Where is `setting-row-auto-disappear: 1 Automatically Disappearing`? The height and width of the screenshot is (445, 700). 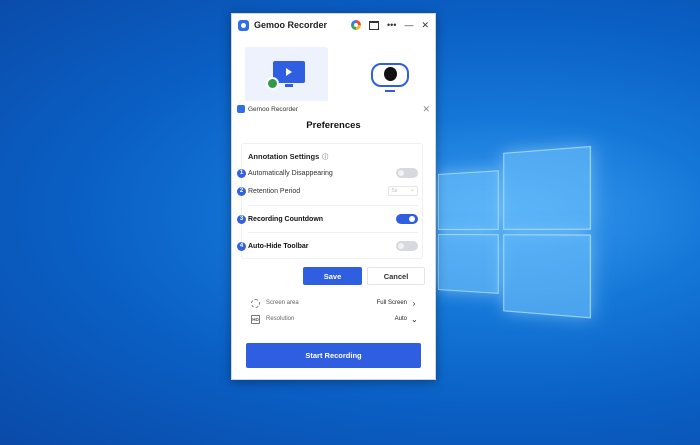
setting-row-auto-disappear: 1 Automatically Disappearing is located at coordinates (333, 173).